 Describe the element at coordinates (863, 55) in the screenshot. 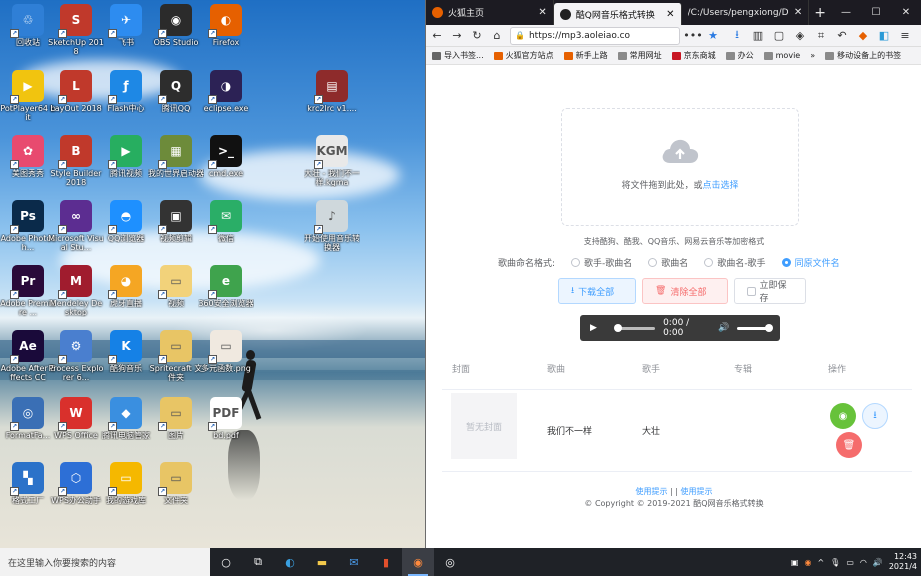

I see `bookmark-item: 移动设备上的书签` at that location.